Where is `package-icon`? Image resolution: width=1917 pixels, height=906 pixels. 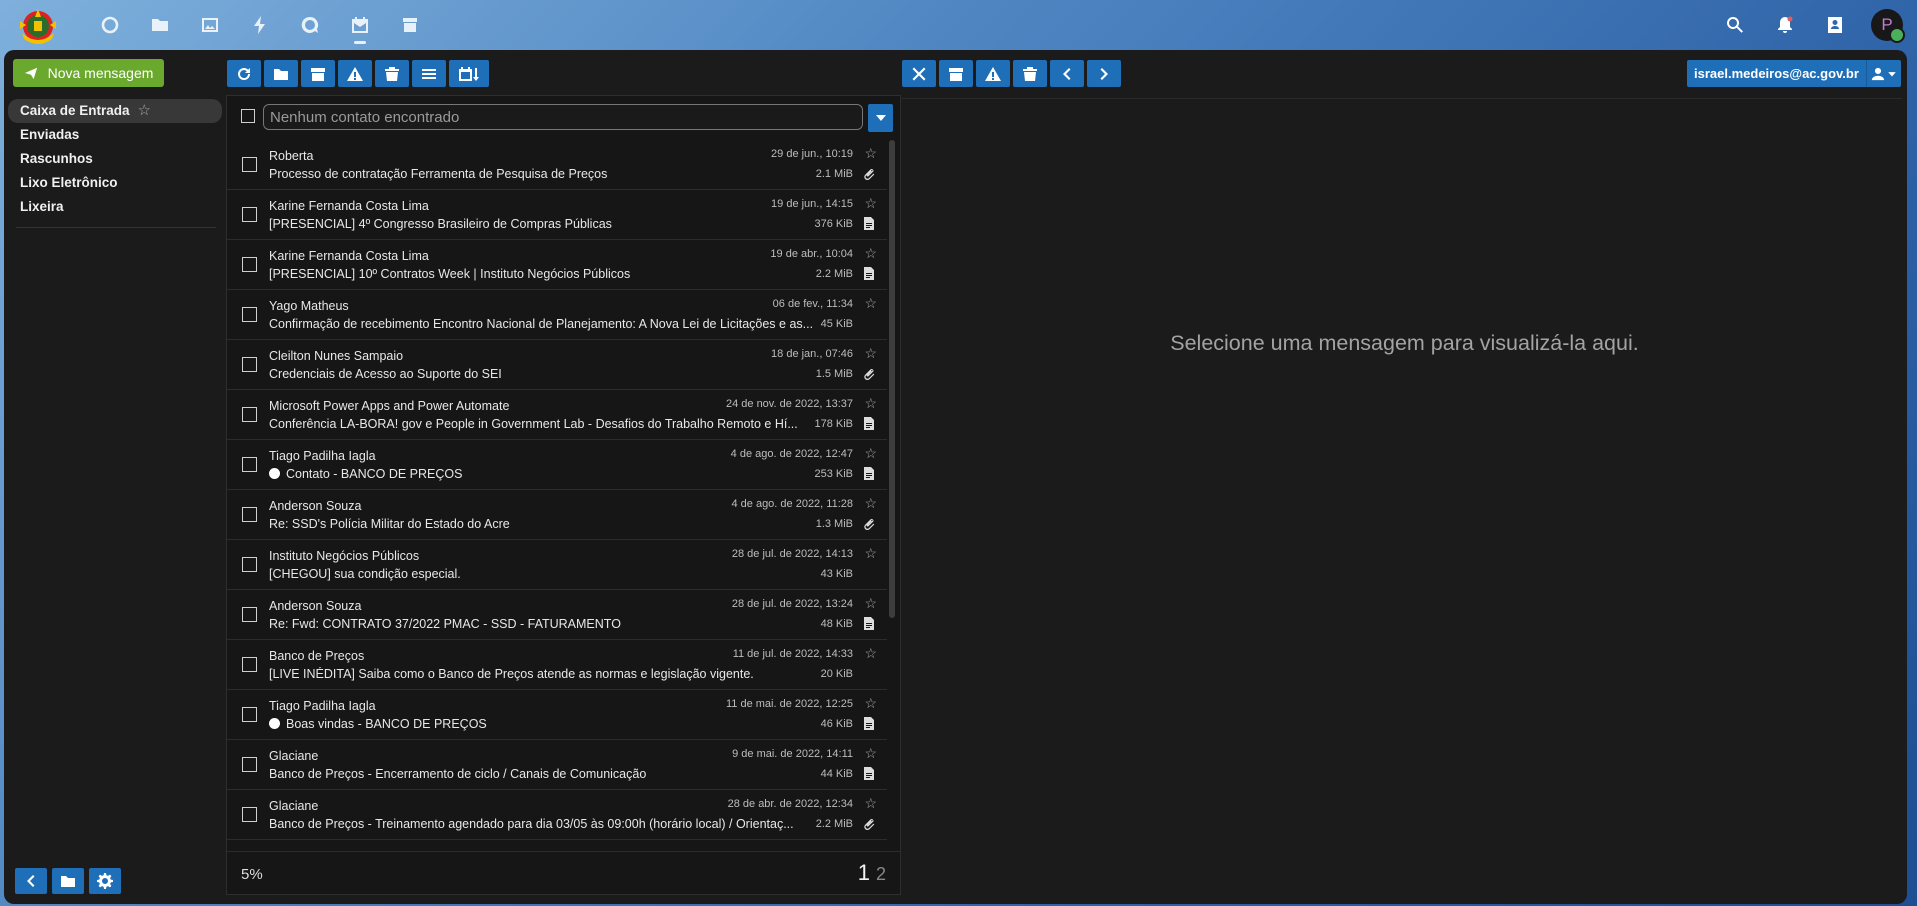
package-icon is located at coordinates (410, 25).